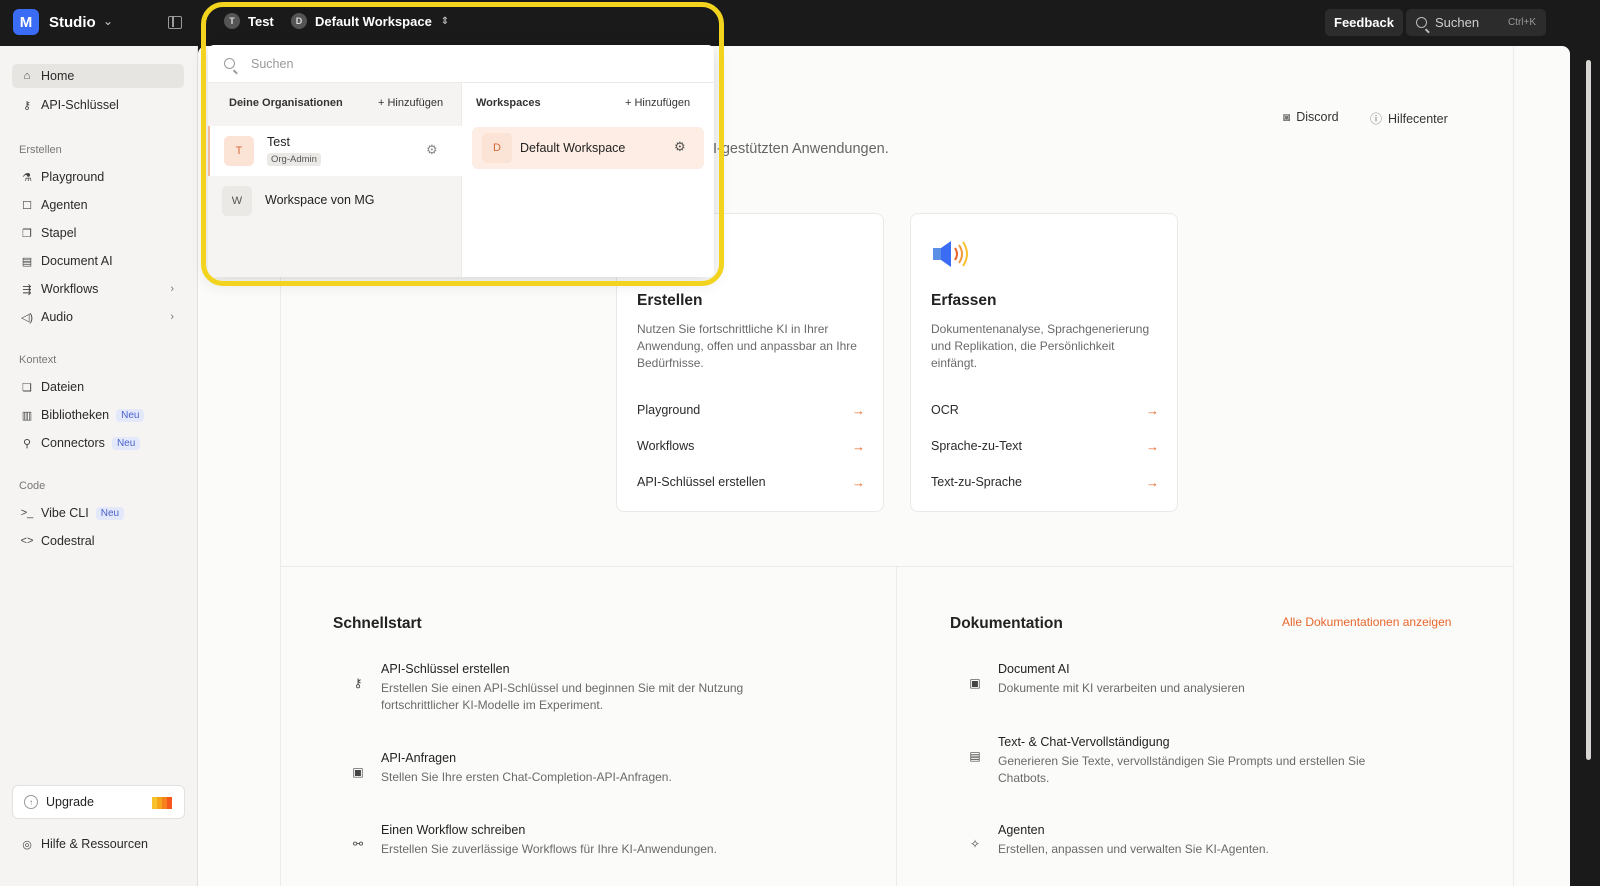 The width and height of the screenshot is (1600, 886). Describe the element at coordinates (419, 758) in the screenshot. I see `quickstart-item-title: API-Anfragen` at that location.